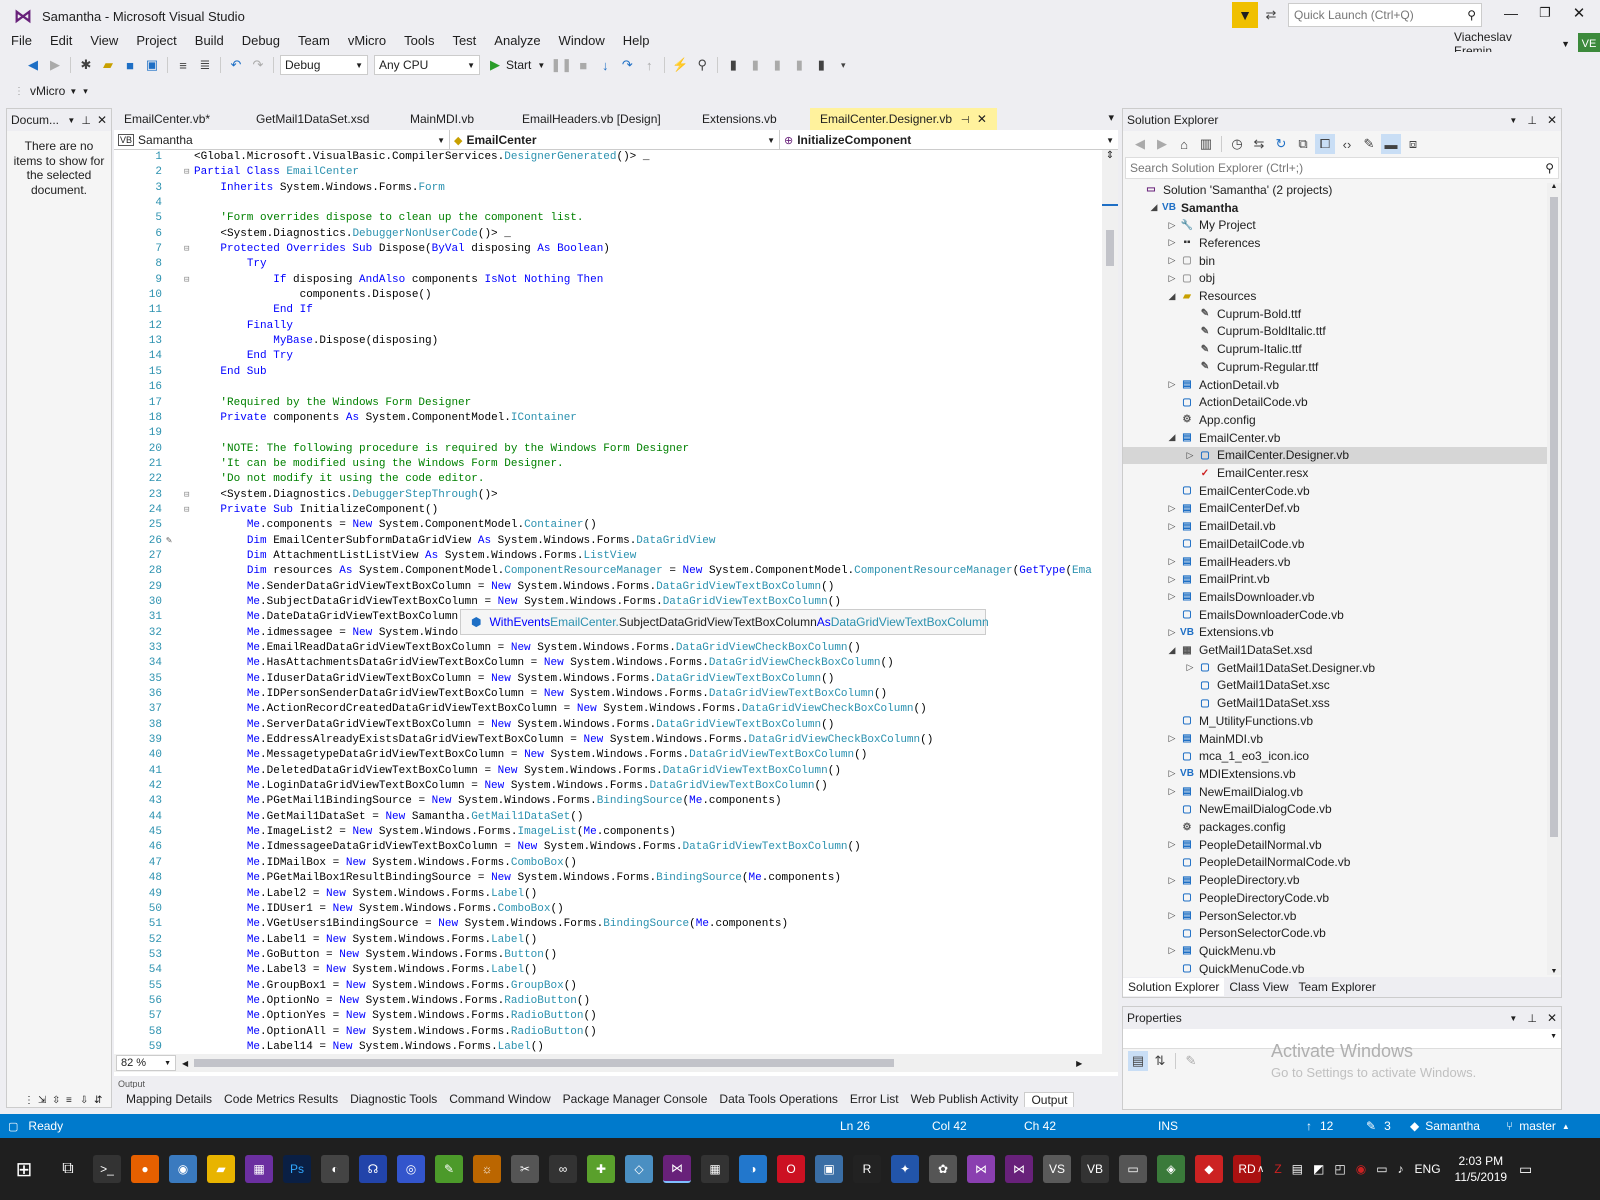 The width and height of the screenshot is (1600, 1200). Describe the element at coordinates (609, 387) in the screenshot. I see `code-line: 16` at that location.